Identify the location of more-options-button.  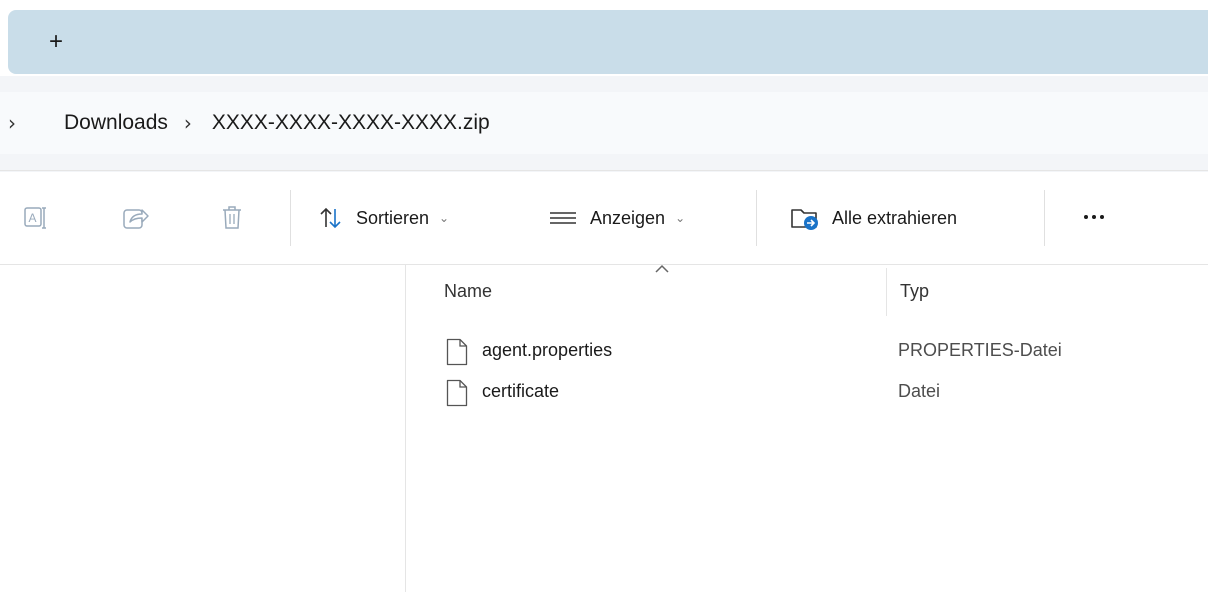
(1094, 217).